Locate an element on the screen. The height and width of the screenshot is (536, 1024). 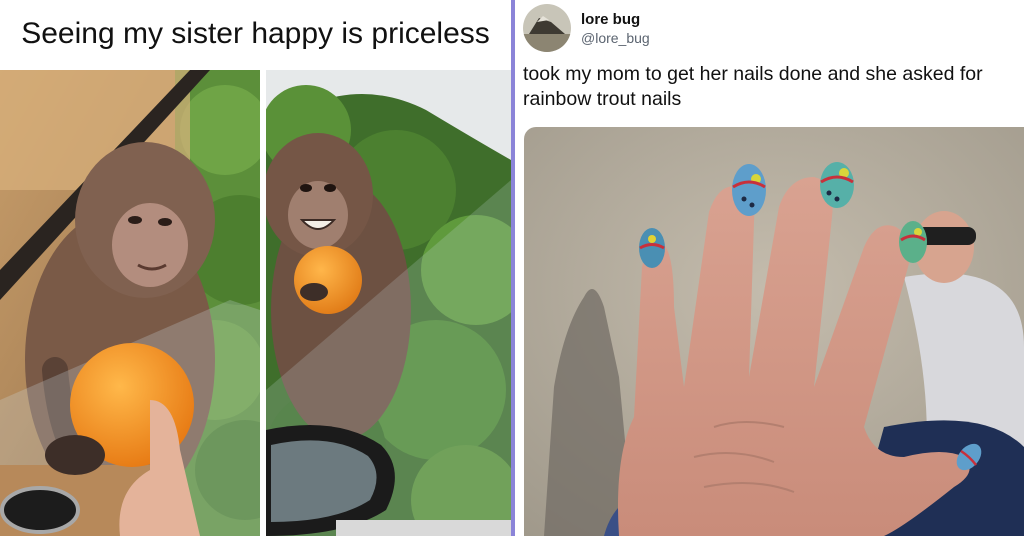
user-handle: @lore_bug is located at coordinates (615, 38).